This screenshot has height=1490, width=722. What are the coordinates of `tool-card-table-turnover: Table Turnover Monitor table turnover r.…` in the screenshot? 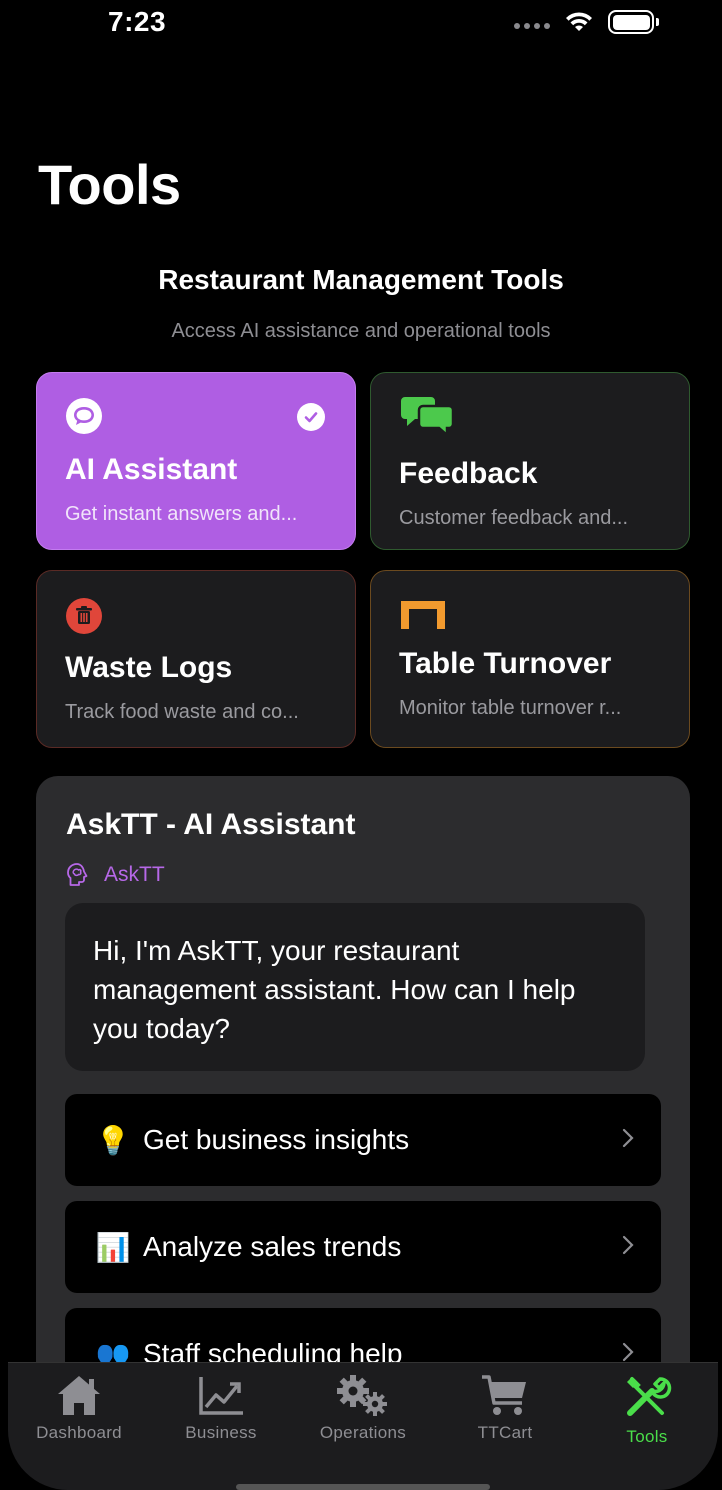 It's located at (530, 659).